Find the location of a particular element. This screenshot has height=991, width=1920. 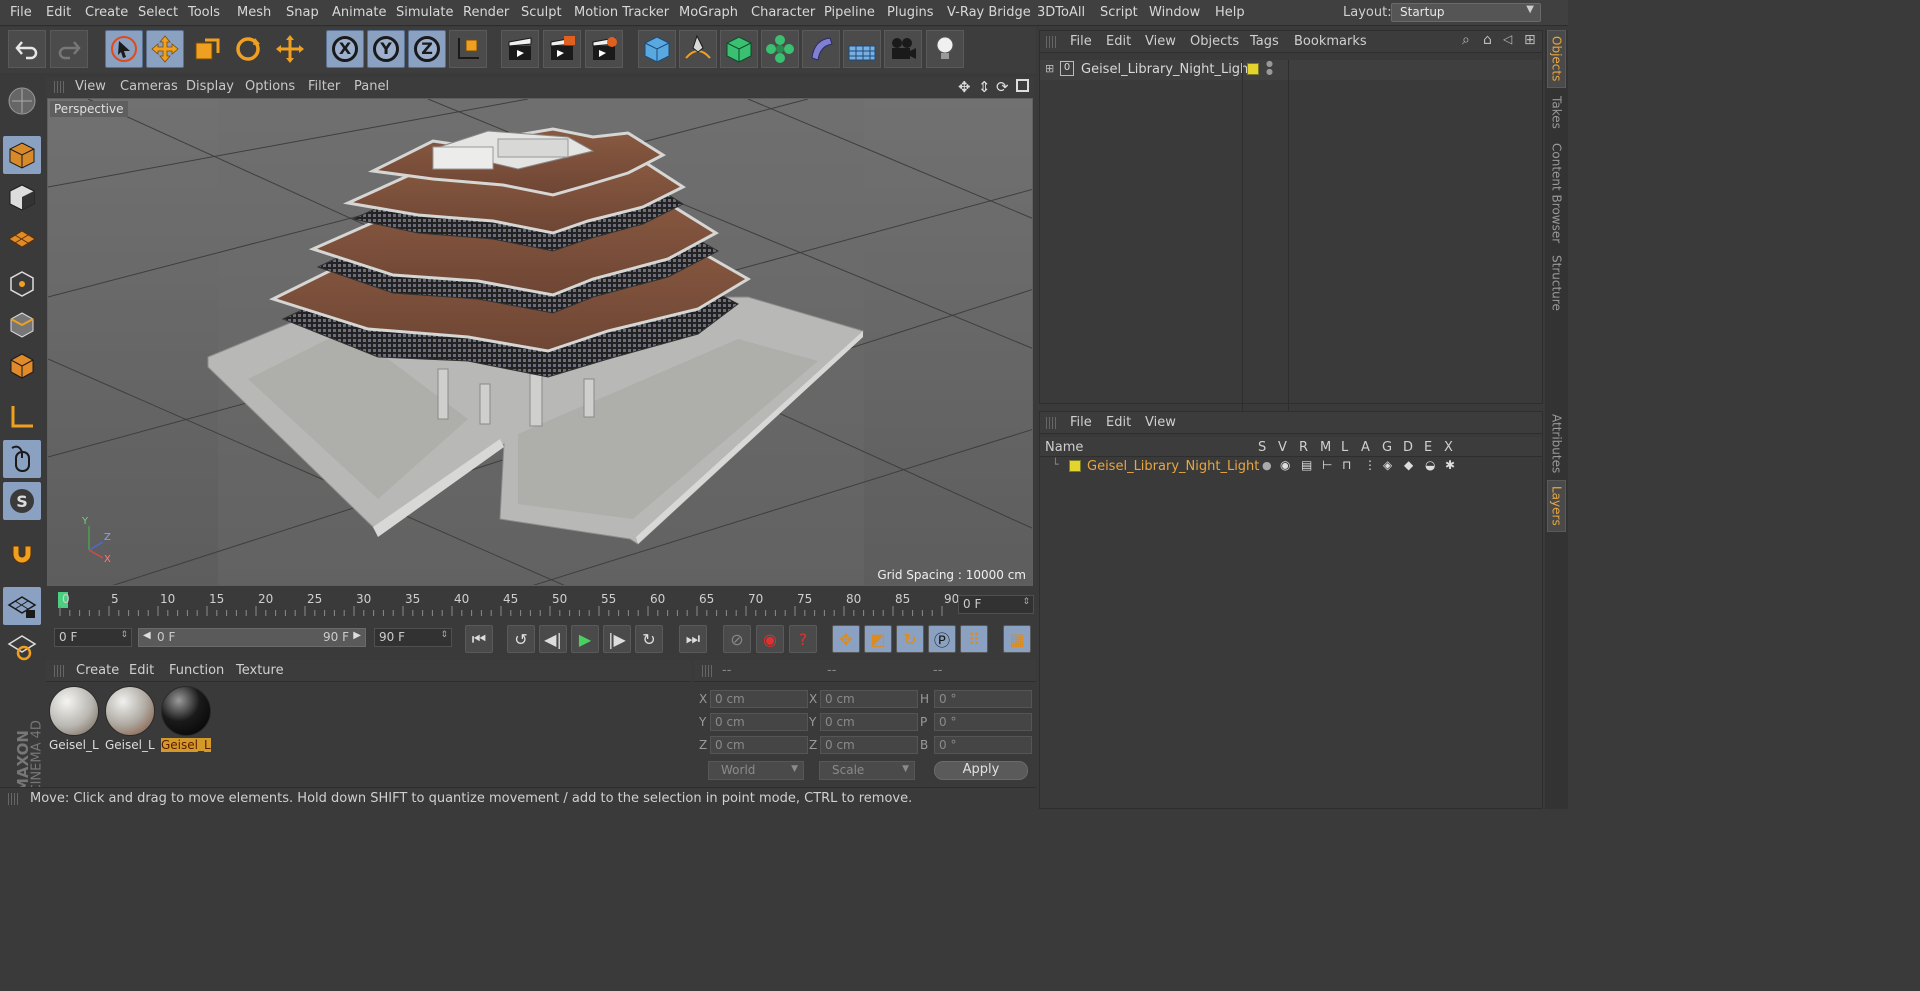

zoom-view-icon: ⇕ is located at coordinates (984, 87).